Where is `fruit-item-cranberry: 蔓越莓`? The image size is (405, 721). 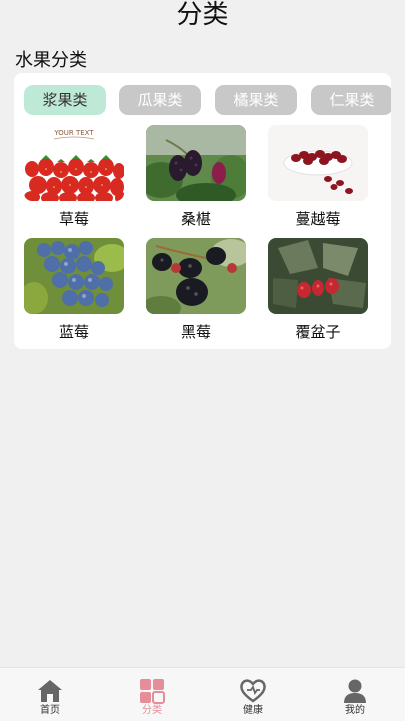 fruit-item-cranberry: 蔓越莓 is located at coordinates (318, 177).